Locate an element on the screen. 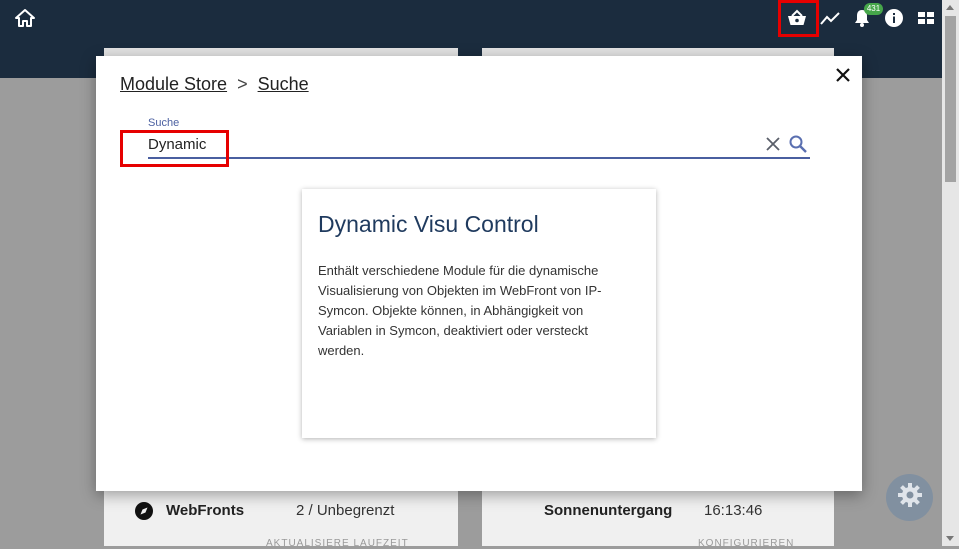  search-icon is located at coordinates (798, 144).